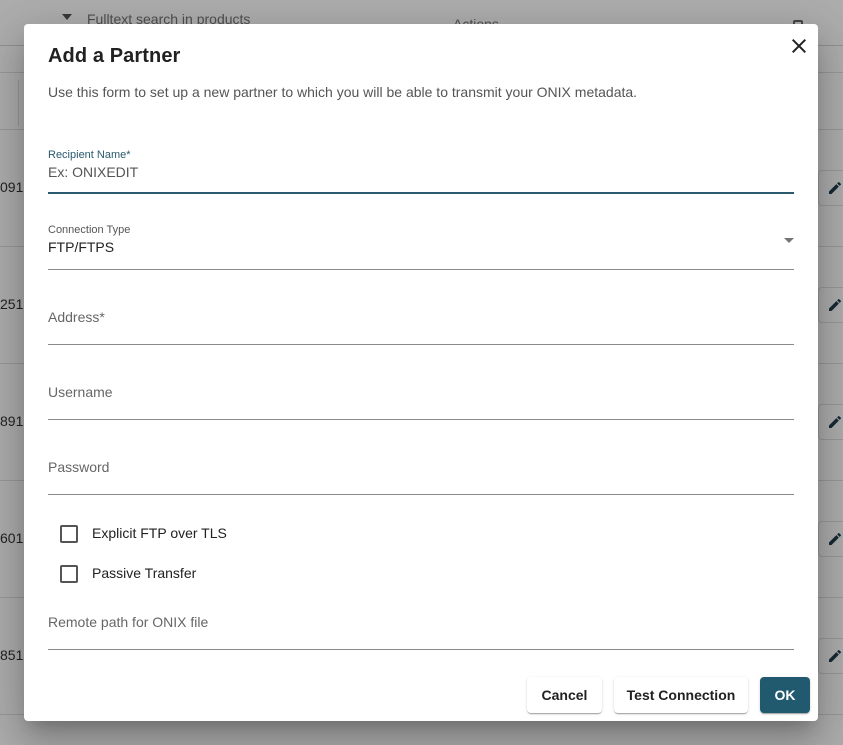  I want to click on address-label: Address*, so click(76, 317).